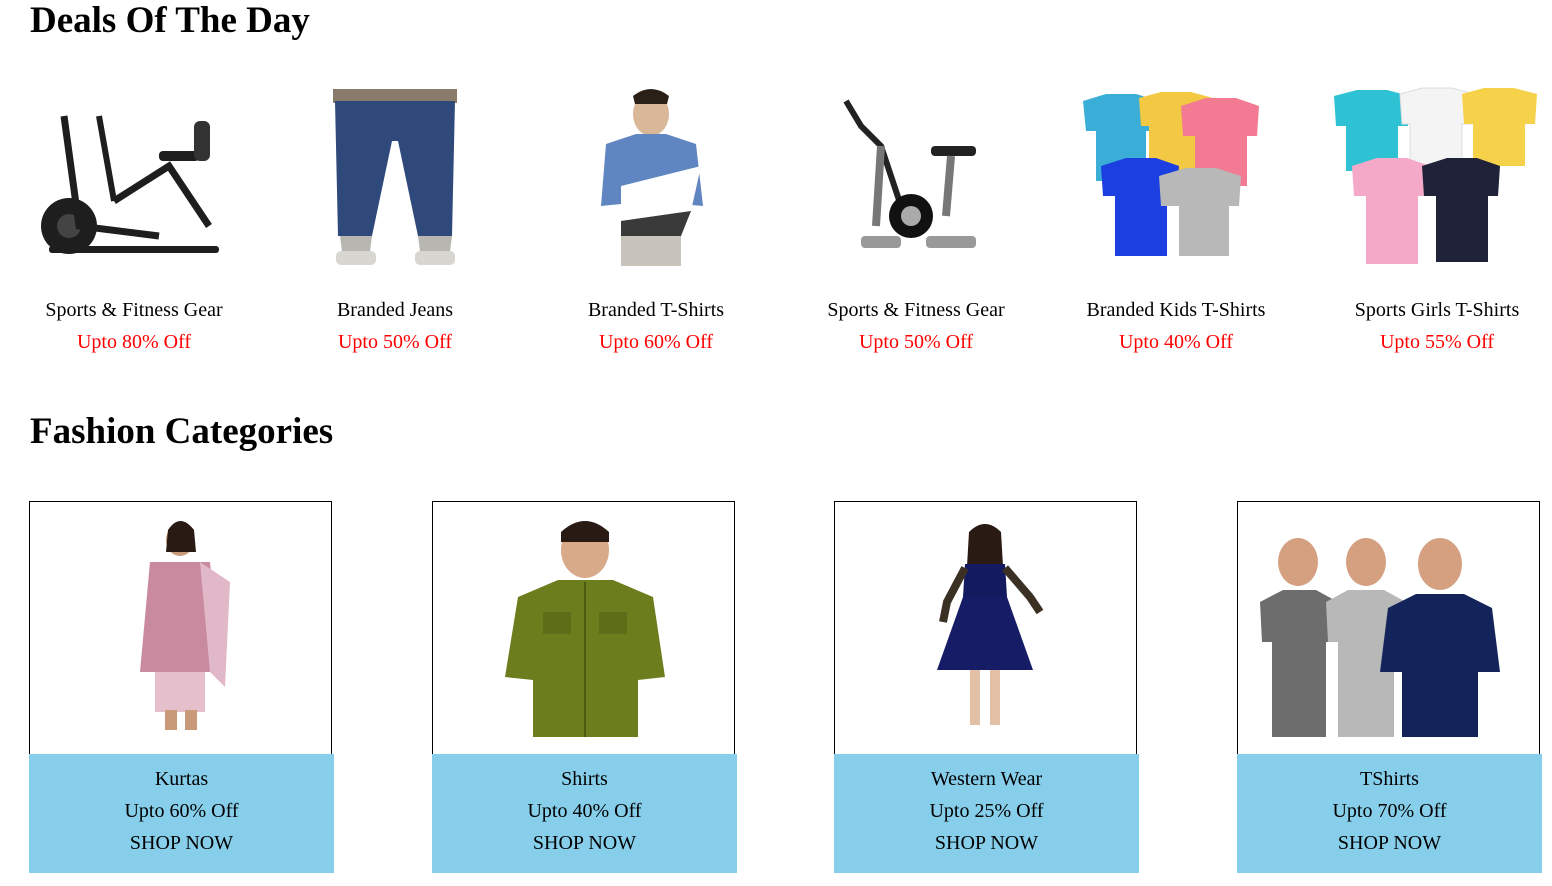 Image resolution: width=1552 pixels, height=886 pixels. I want to click on category-info-panel: Western Wear Upto 25% Off SHOP NOW, so click(986, 813).